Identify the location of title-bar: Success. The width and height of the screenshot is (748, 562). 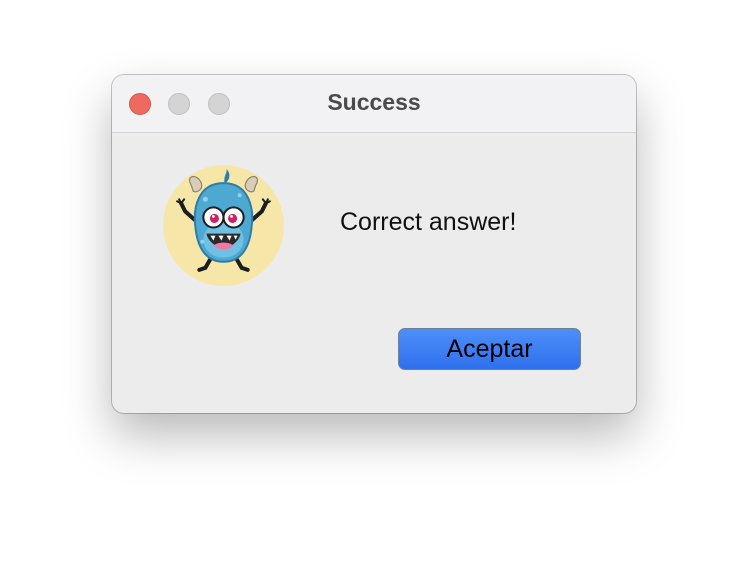
(374, 104).